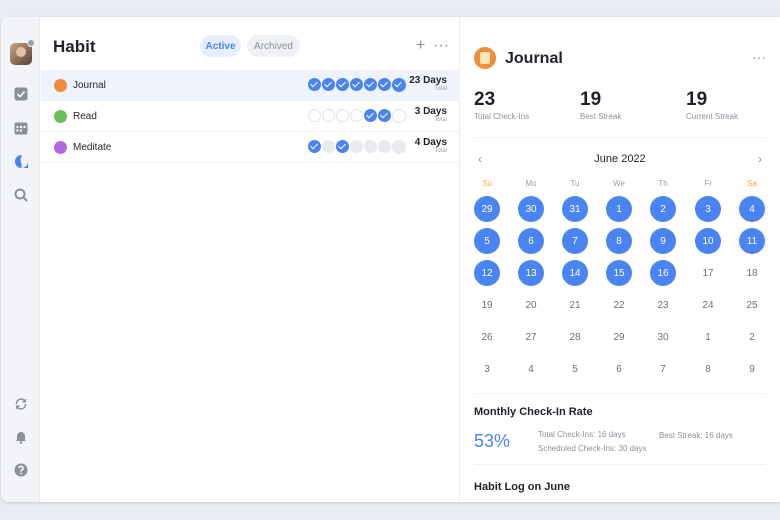  I want to click on habit-days-value: 4 Days, so click(430, 142).